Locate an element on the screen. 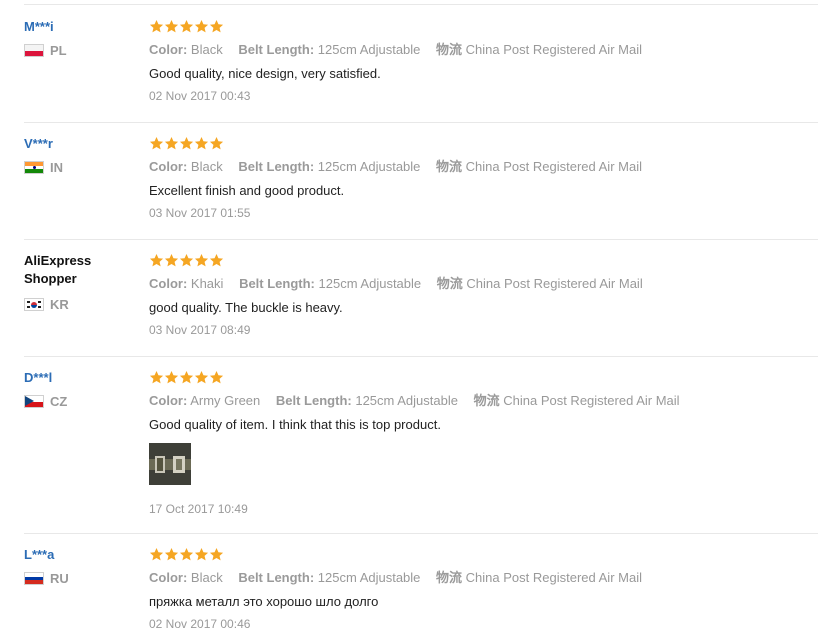 This screenshot has height=644, width=818. reviewer-name-line-2: Shopper is located at coordinates (50, 278).